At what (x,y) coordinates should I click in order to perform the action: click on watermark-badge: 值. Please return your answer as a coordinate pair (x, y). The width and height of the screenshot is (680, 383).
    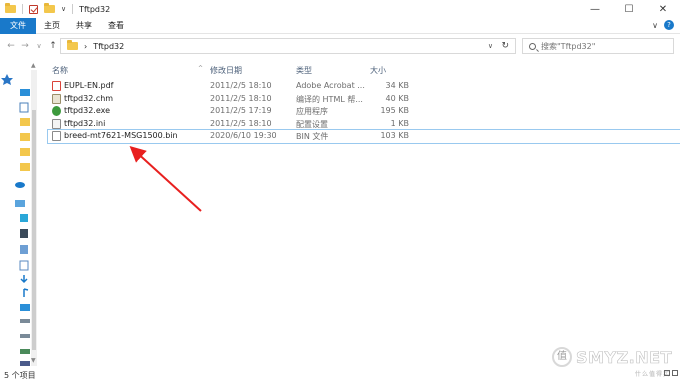
    Looking at the image, I should click on (562, 357).